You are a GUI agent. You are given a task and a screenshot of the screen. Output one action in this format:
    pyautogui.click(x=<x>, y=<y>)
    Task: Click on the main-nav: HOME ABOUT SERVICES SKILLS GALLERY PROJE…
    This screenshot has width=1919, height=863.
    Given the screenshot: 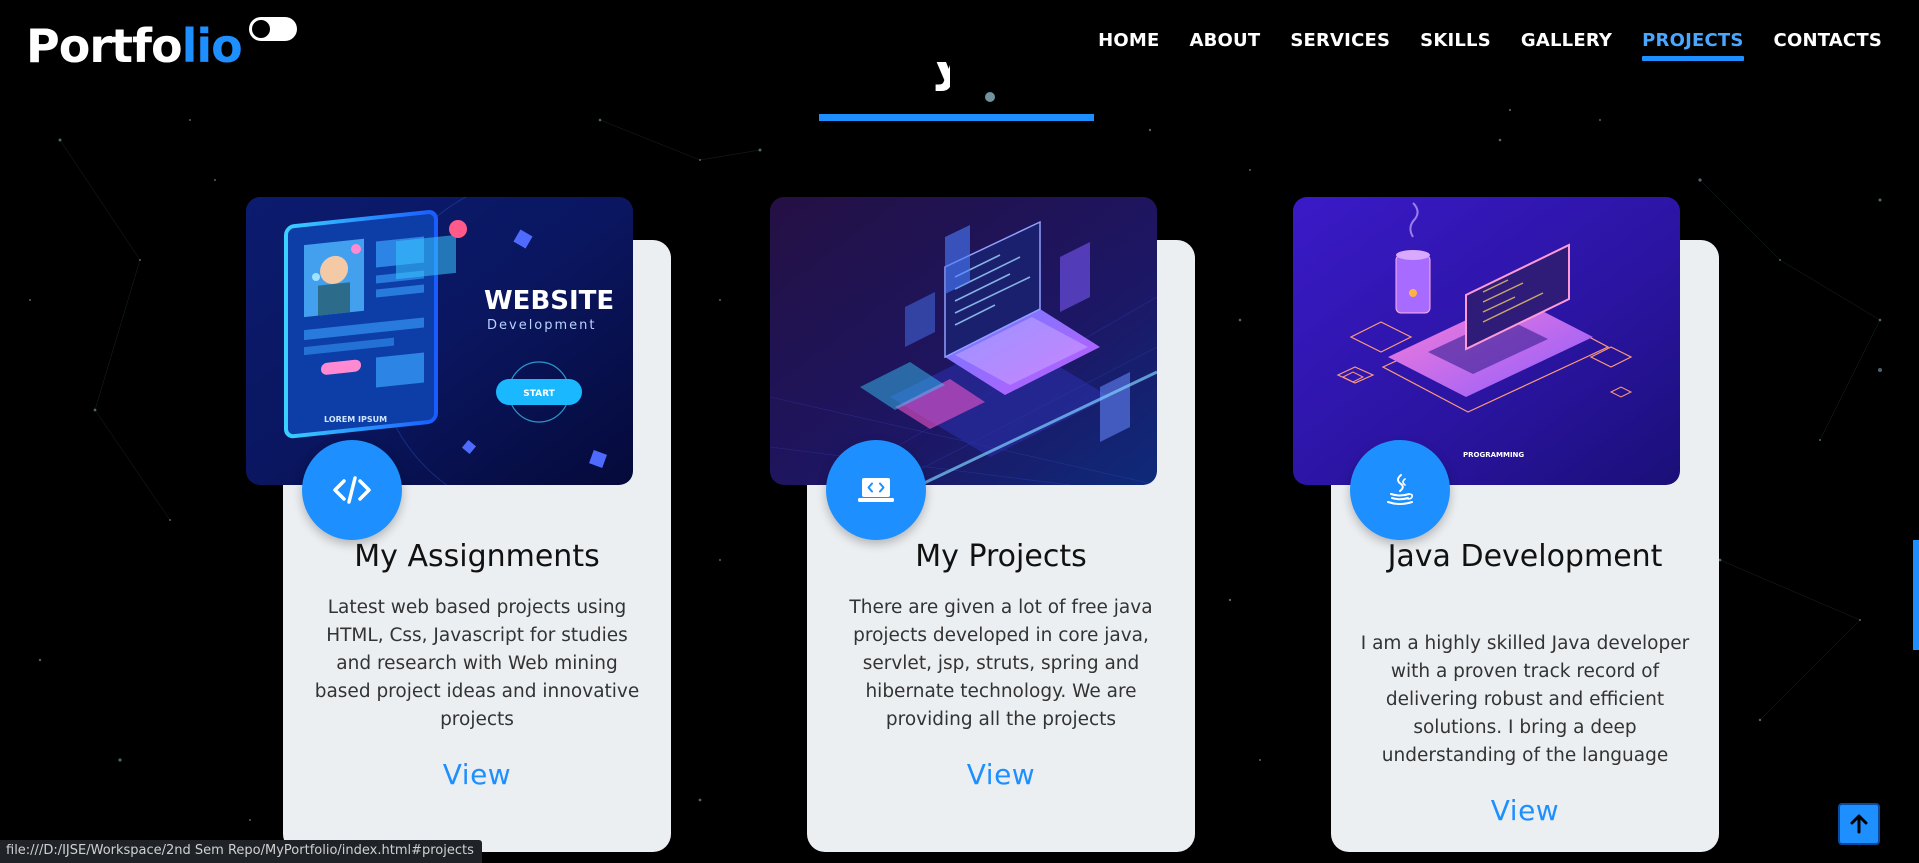 What is the action you would take?
    pyautogui.click(x=1490, y=44)
    